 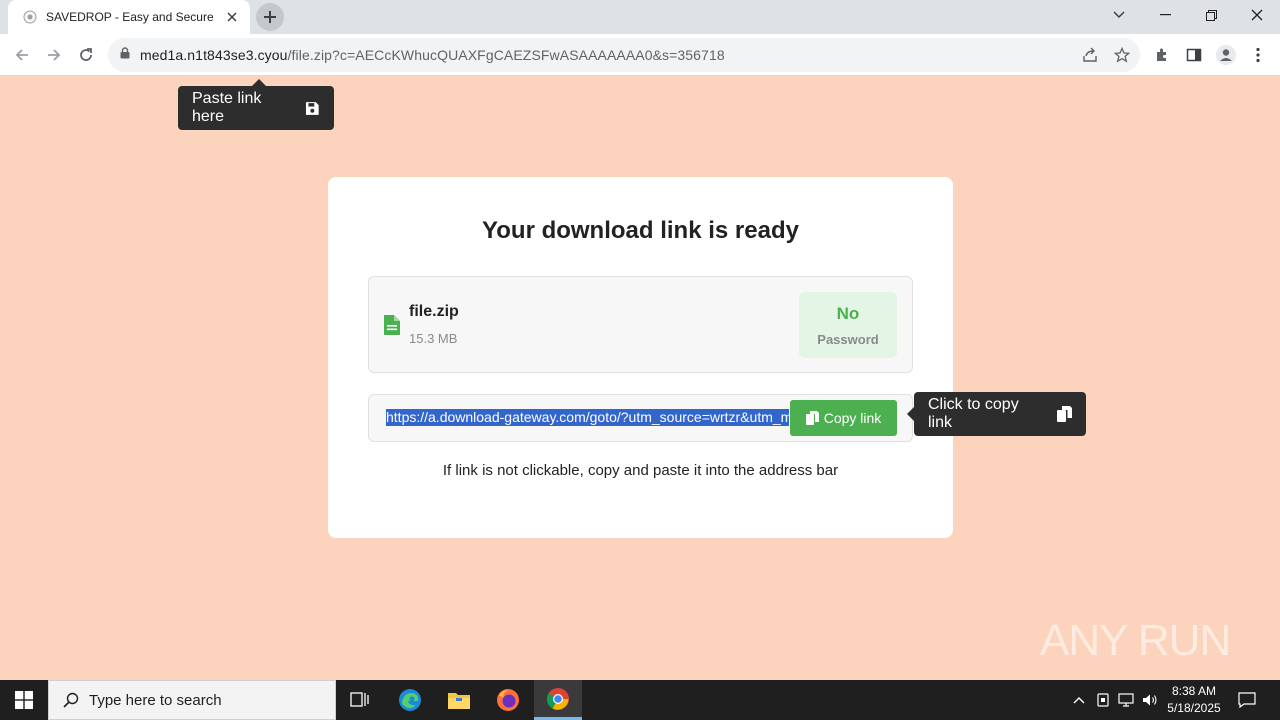 What do you see at coordinates (30, 17) in the screenshot?
I see `site-favicon-icon` at bounding box center [30, 17].